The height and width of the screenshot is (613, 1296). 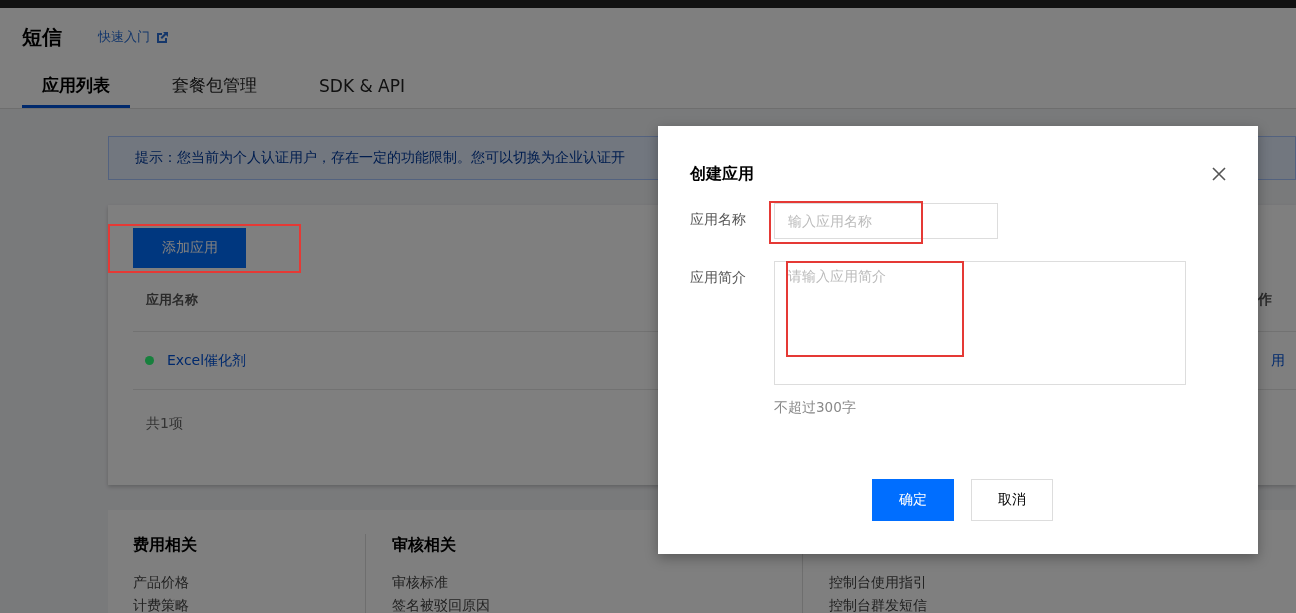 What do you see at coordinates (1278, 360) in the screenshot?
I see `action-link: 用` at bounding box center [1278, 360].